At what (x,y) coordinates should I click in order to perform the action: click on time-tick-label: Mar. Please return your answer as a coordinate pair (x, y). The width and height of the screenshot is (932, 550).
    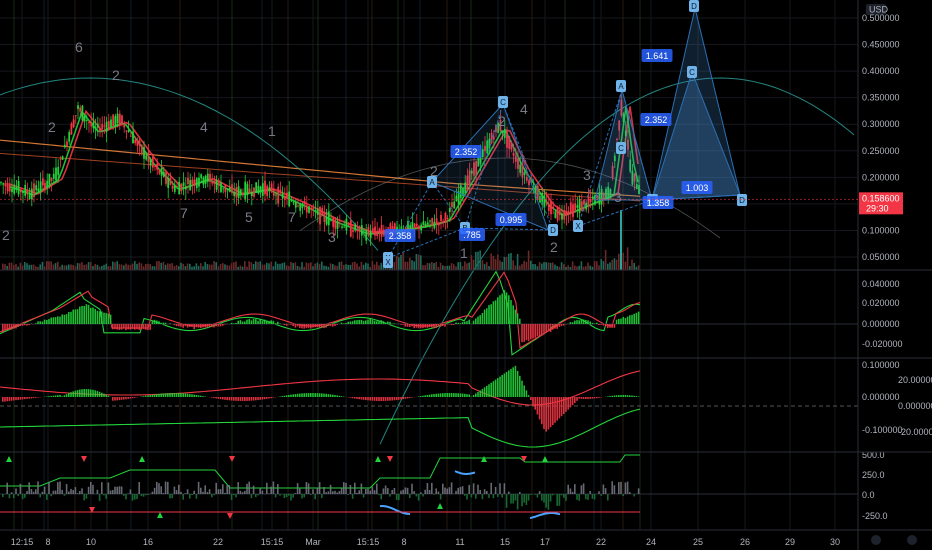
    Looking at the image, I should click on (313, 542).